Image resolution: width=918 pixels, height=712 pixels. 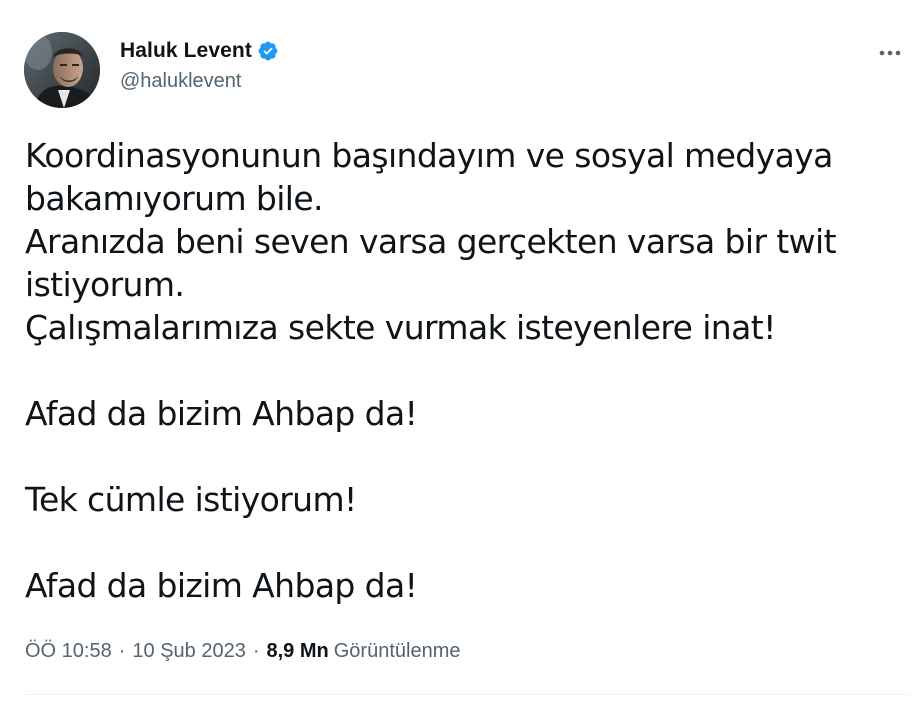 I want to click on more-options-button, so click(x=890, y=53).